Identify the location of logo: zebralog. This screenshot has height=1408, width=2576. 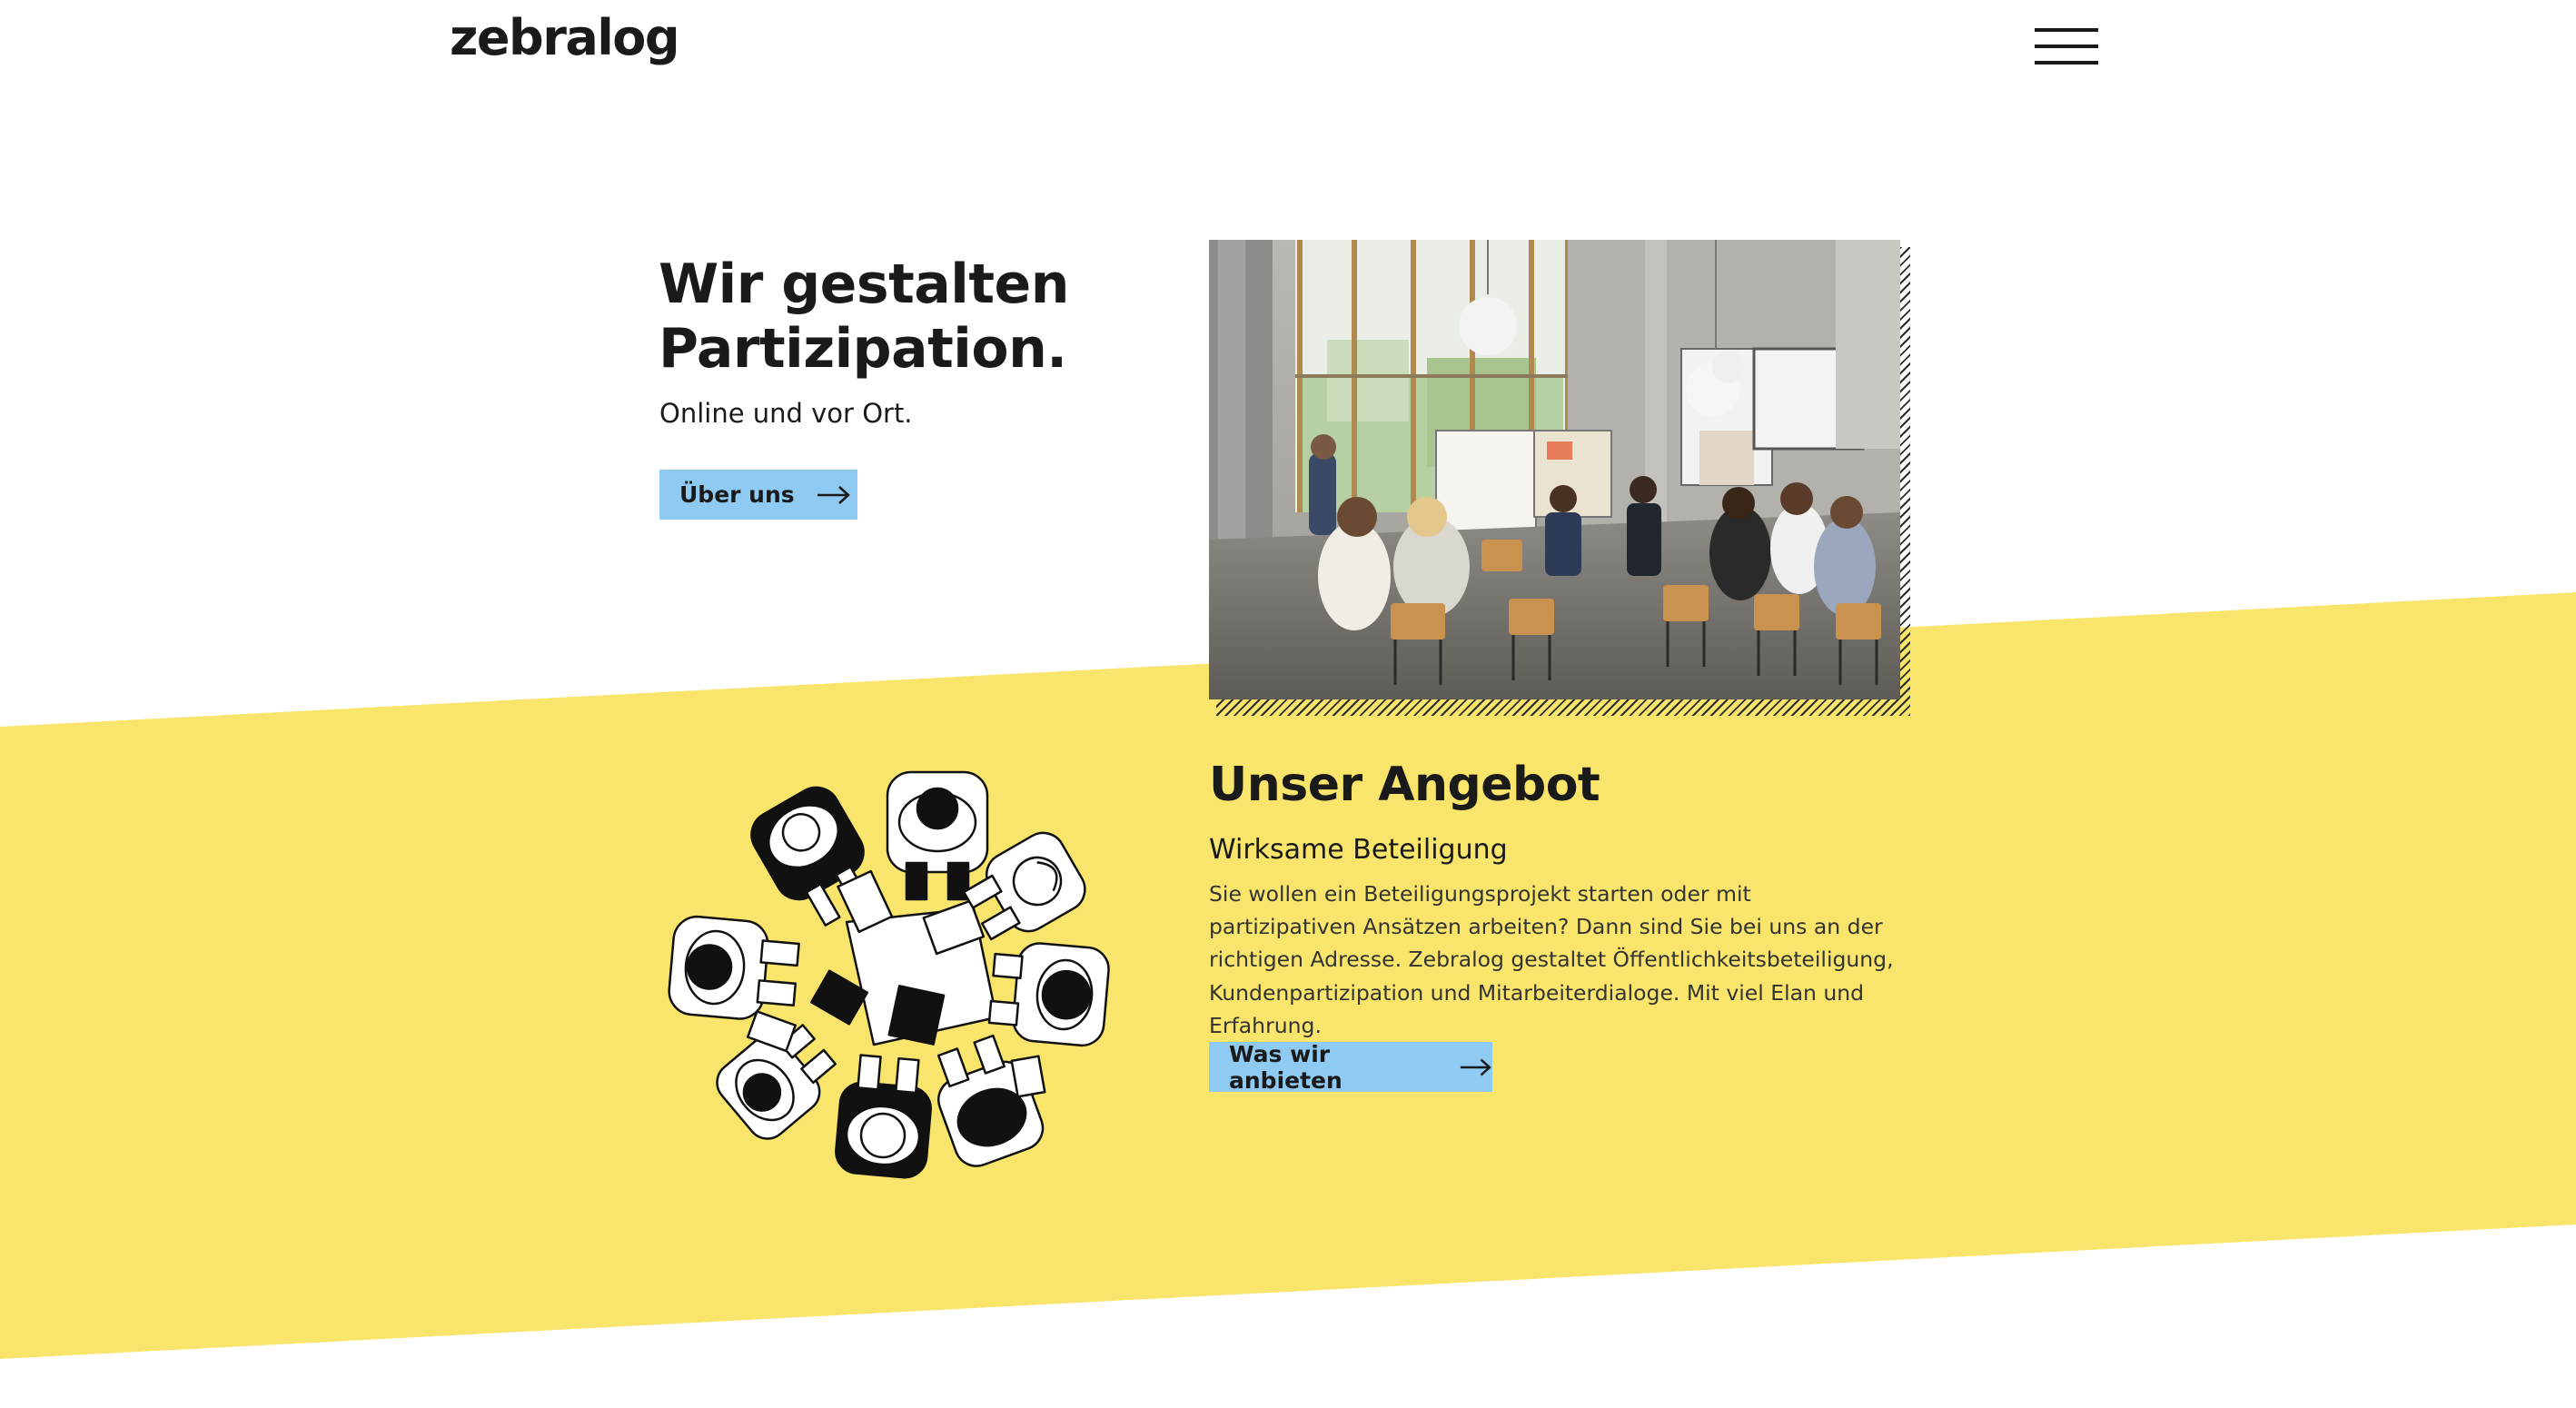
(565, 37).